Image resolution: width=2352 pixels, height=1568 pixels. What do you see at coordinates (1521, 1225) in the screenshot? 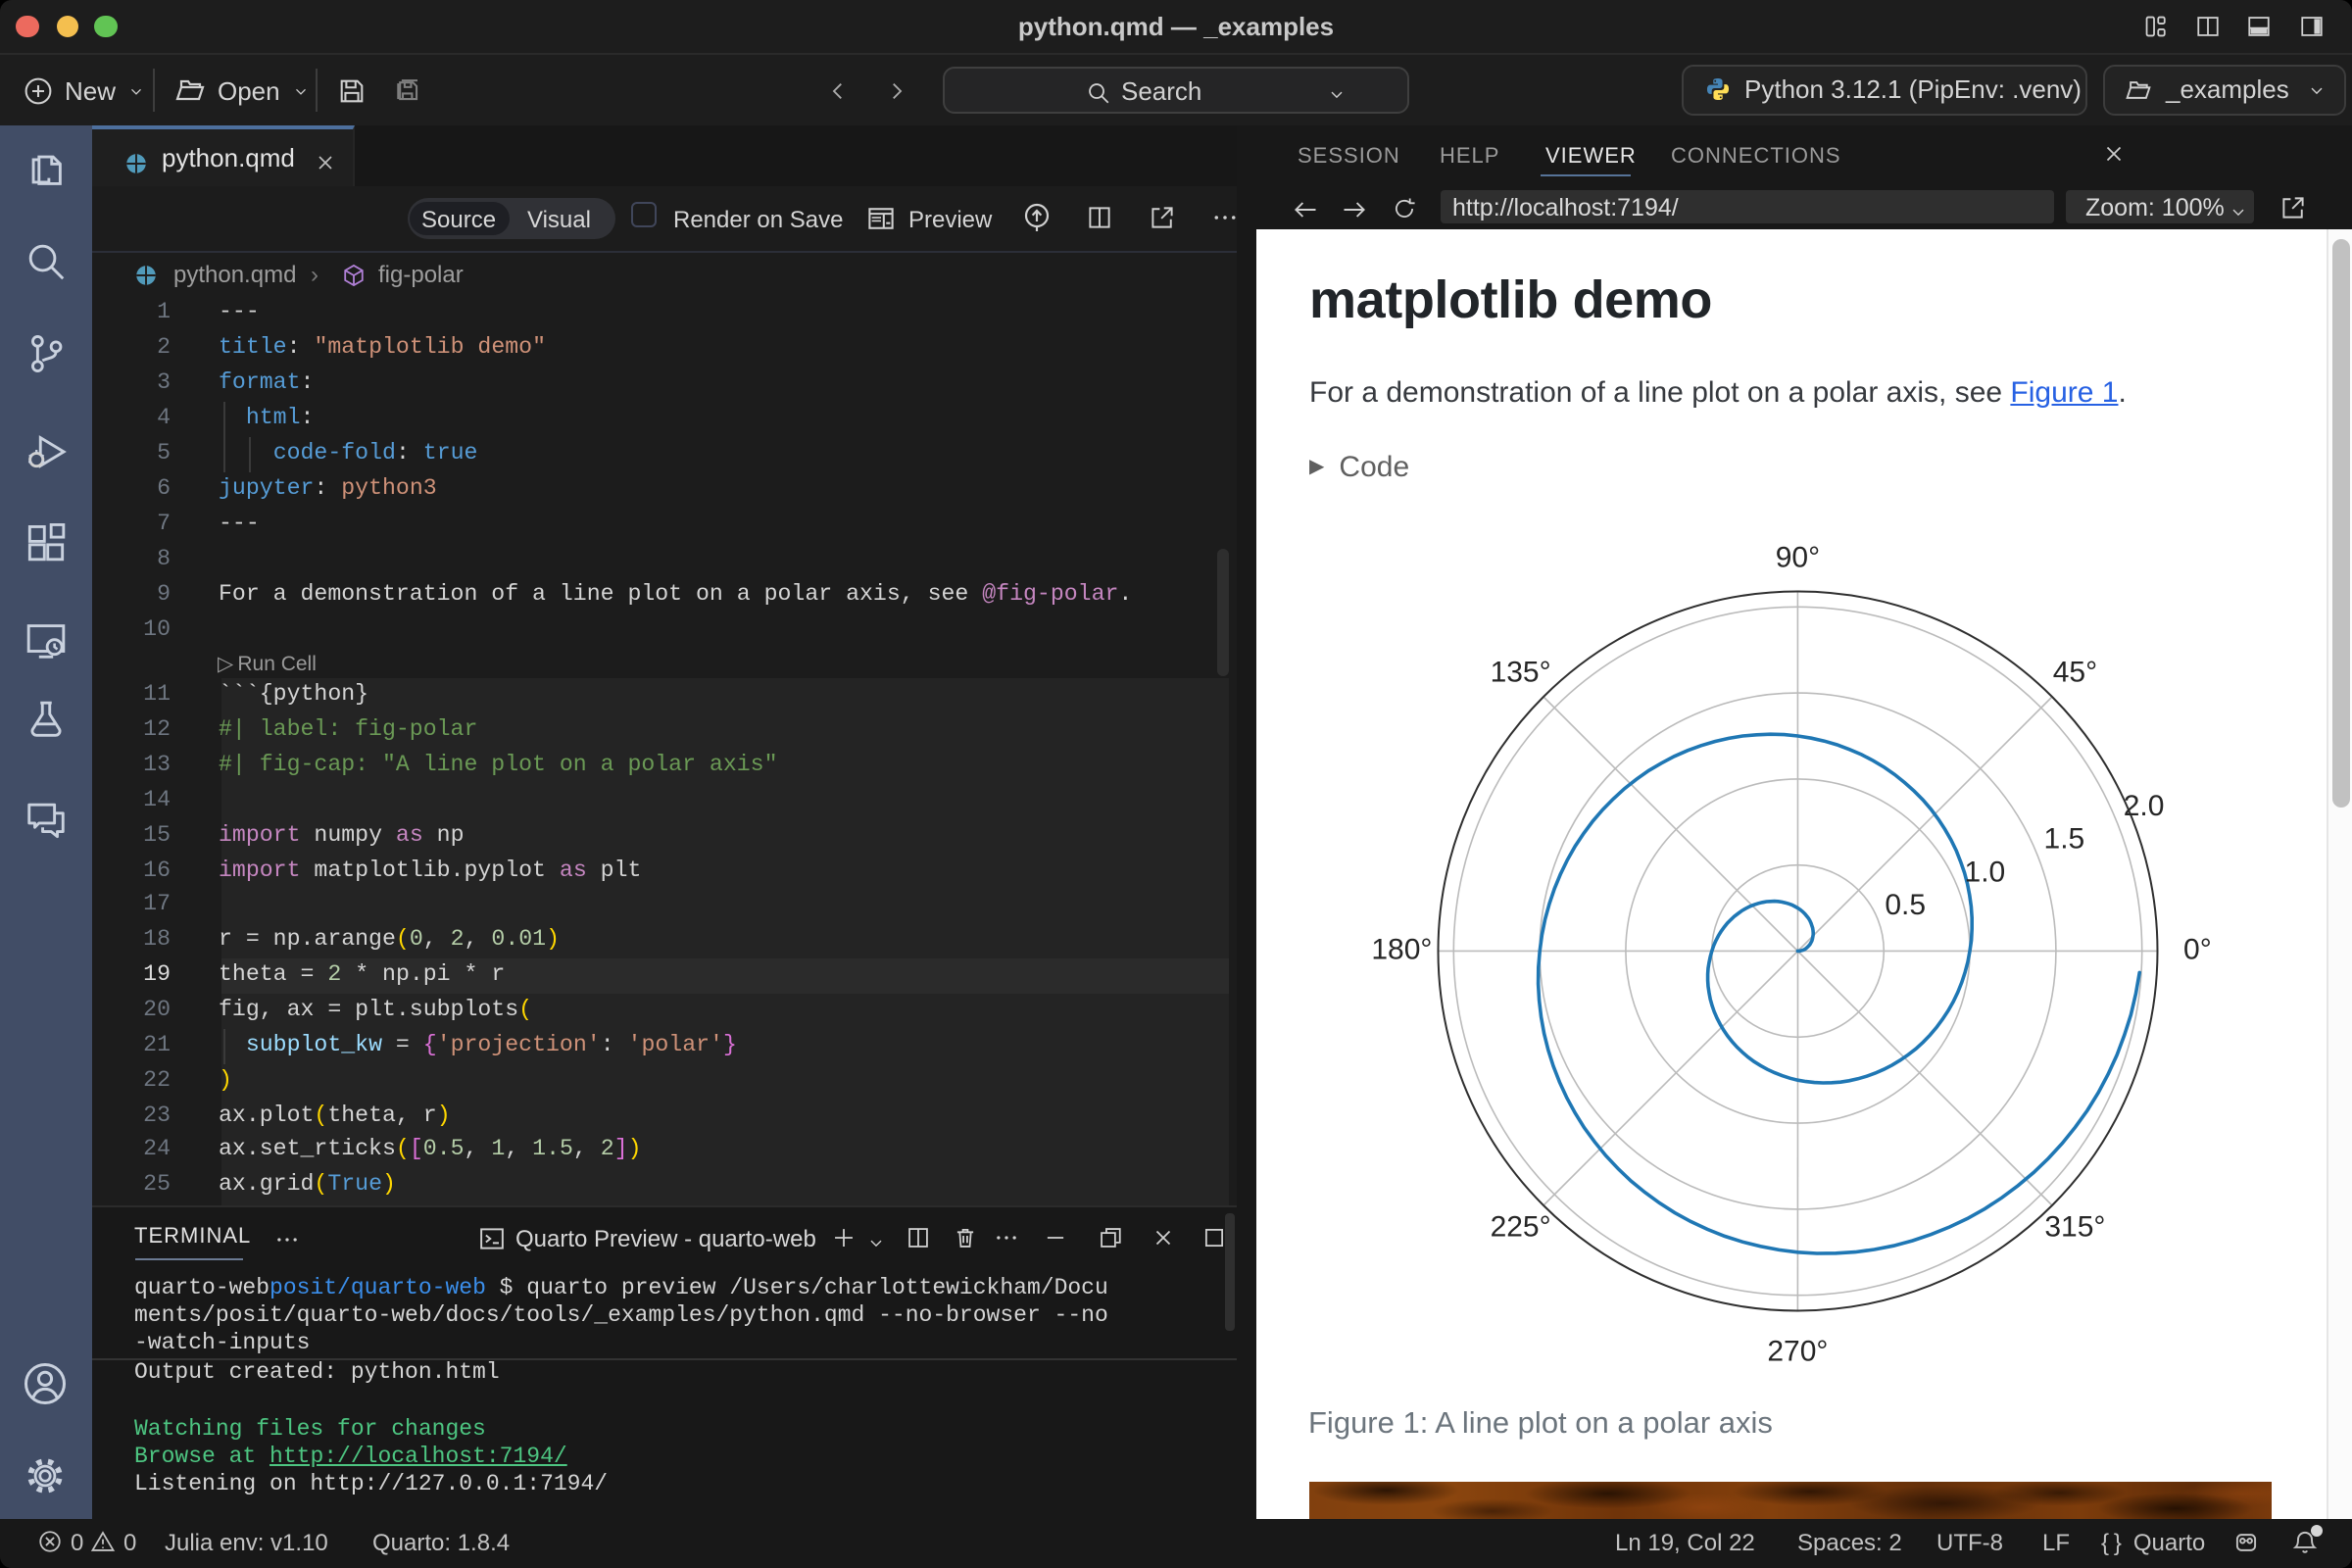
I see `svg-text: 225°` at bounding box center [1521, 1225].